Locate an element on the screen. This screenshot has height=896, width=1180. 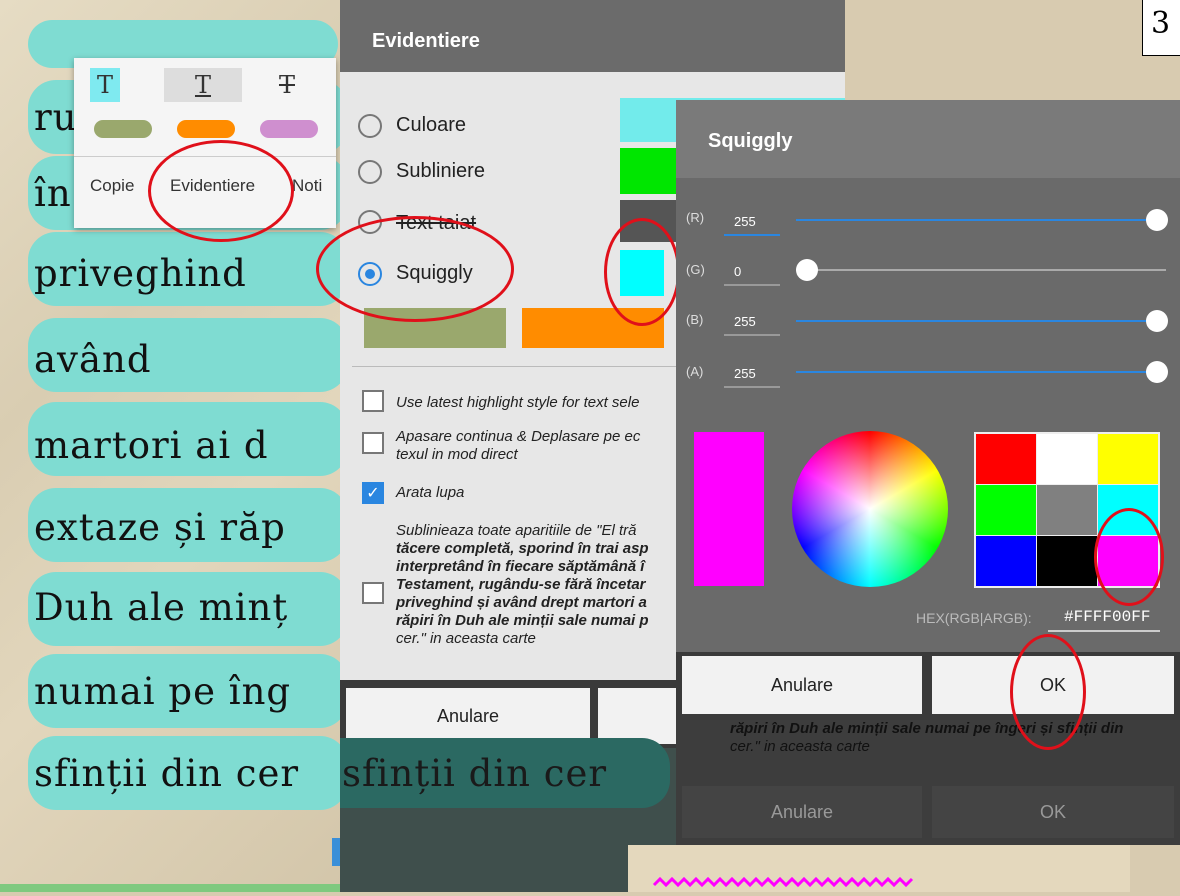
dialog-title: Evidentiere is located at coordinates (426, 41).